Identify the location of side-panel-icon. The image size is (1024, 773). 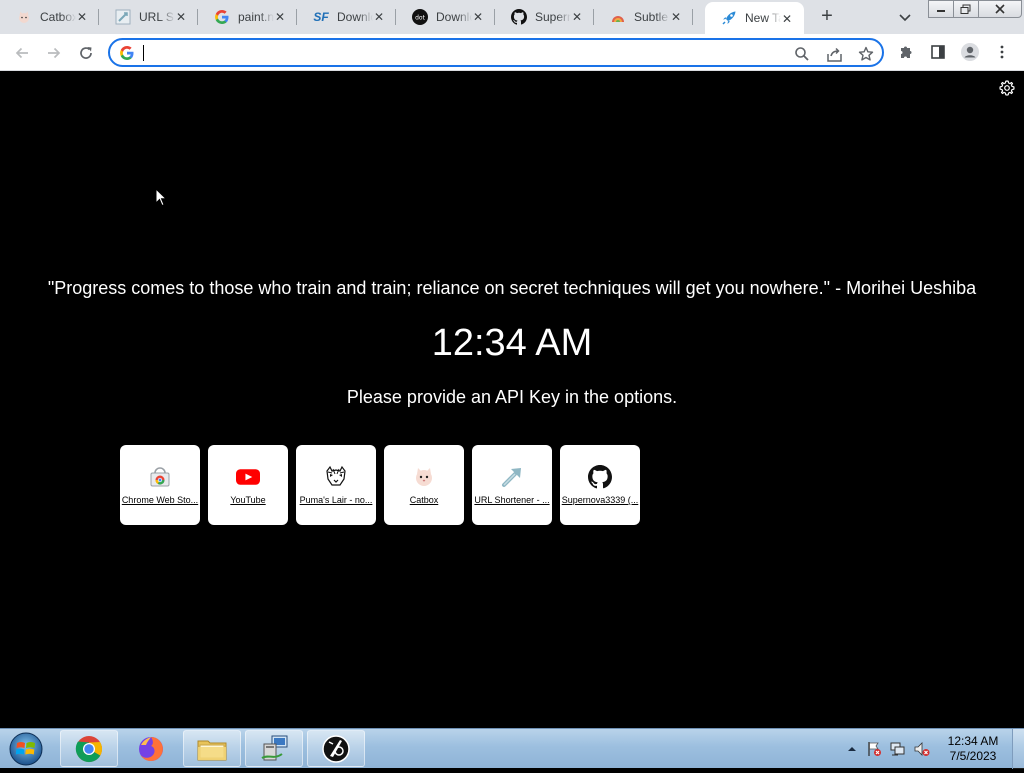
(938, 52).